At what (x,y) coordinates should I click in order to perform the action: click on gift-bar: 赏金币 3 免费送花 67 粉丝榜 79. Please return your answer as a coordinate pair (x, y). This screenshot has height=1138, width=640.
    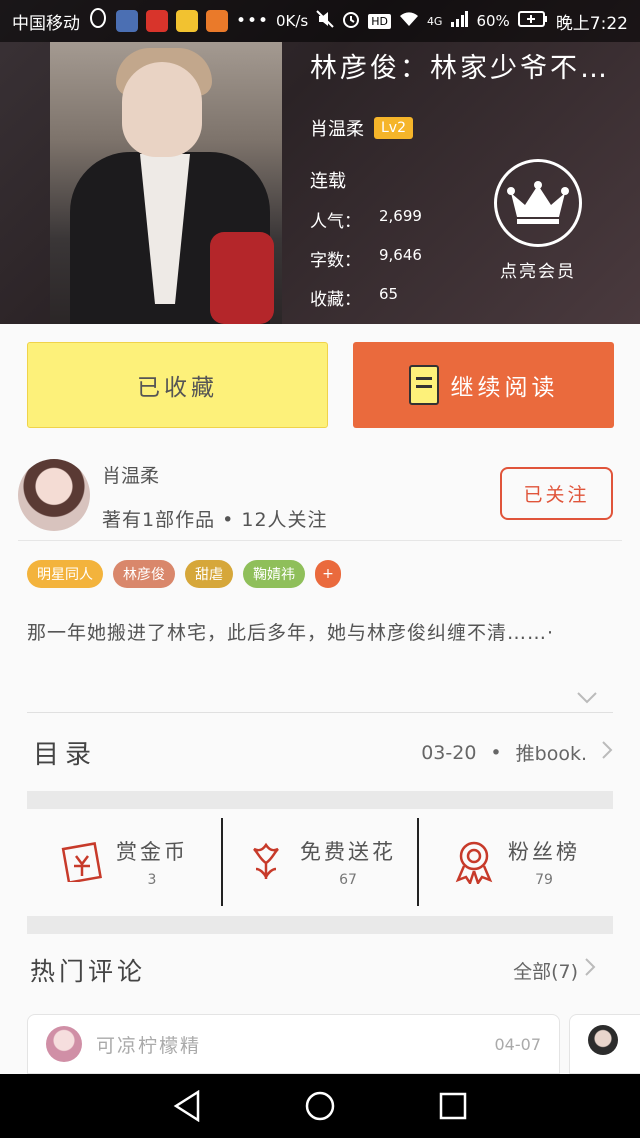
    Looking at the image, I should click on (320, 862).